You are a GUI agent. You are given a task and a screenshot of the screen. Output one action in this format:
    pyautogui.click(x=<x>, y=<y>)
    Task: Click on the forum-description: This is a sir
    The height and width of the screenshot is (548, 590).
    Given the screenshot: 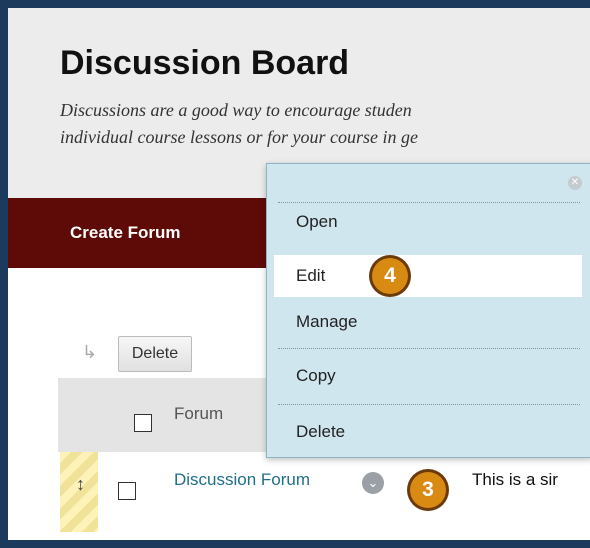 What is the action you would take?
    pyautogui.click(x=515, y=479)
    